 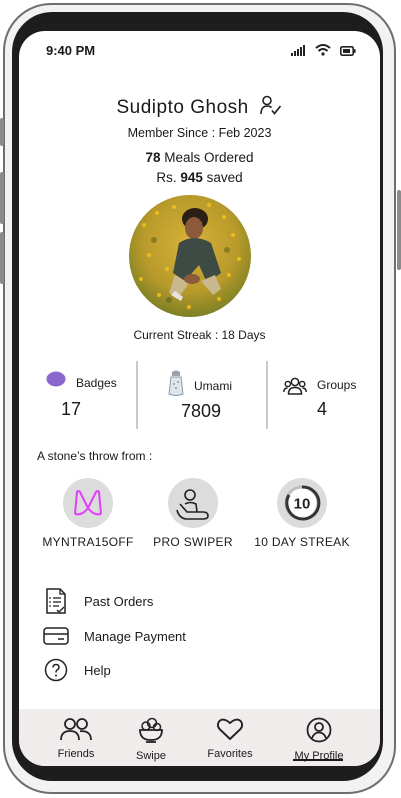 I want to click on stat-umami-label: Umami, so click(x=213, y=386).